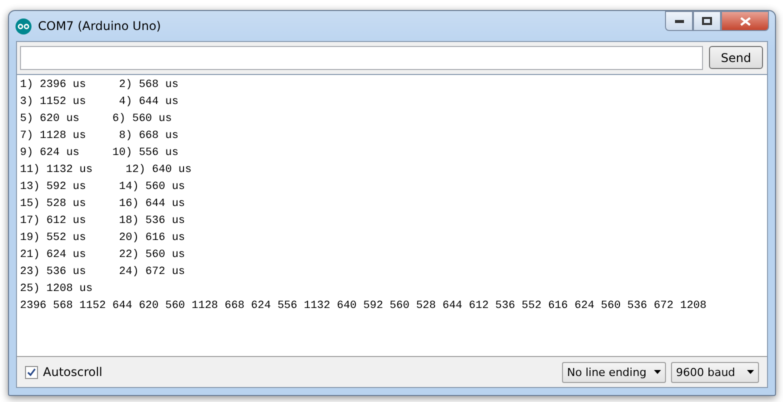  I want to click on output-line: 7) 1128 us 8) 668 us, so click(99, 136).